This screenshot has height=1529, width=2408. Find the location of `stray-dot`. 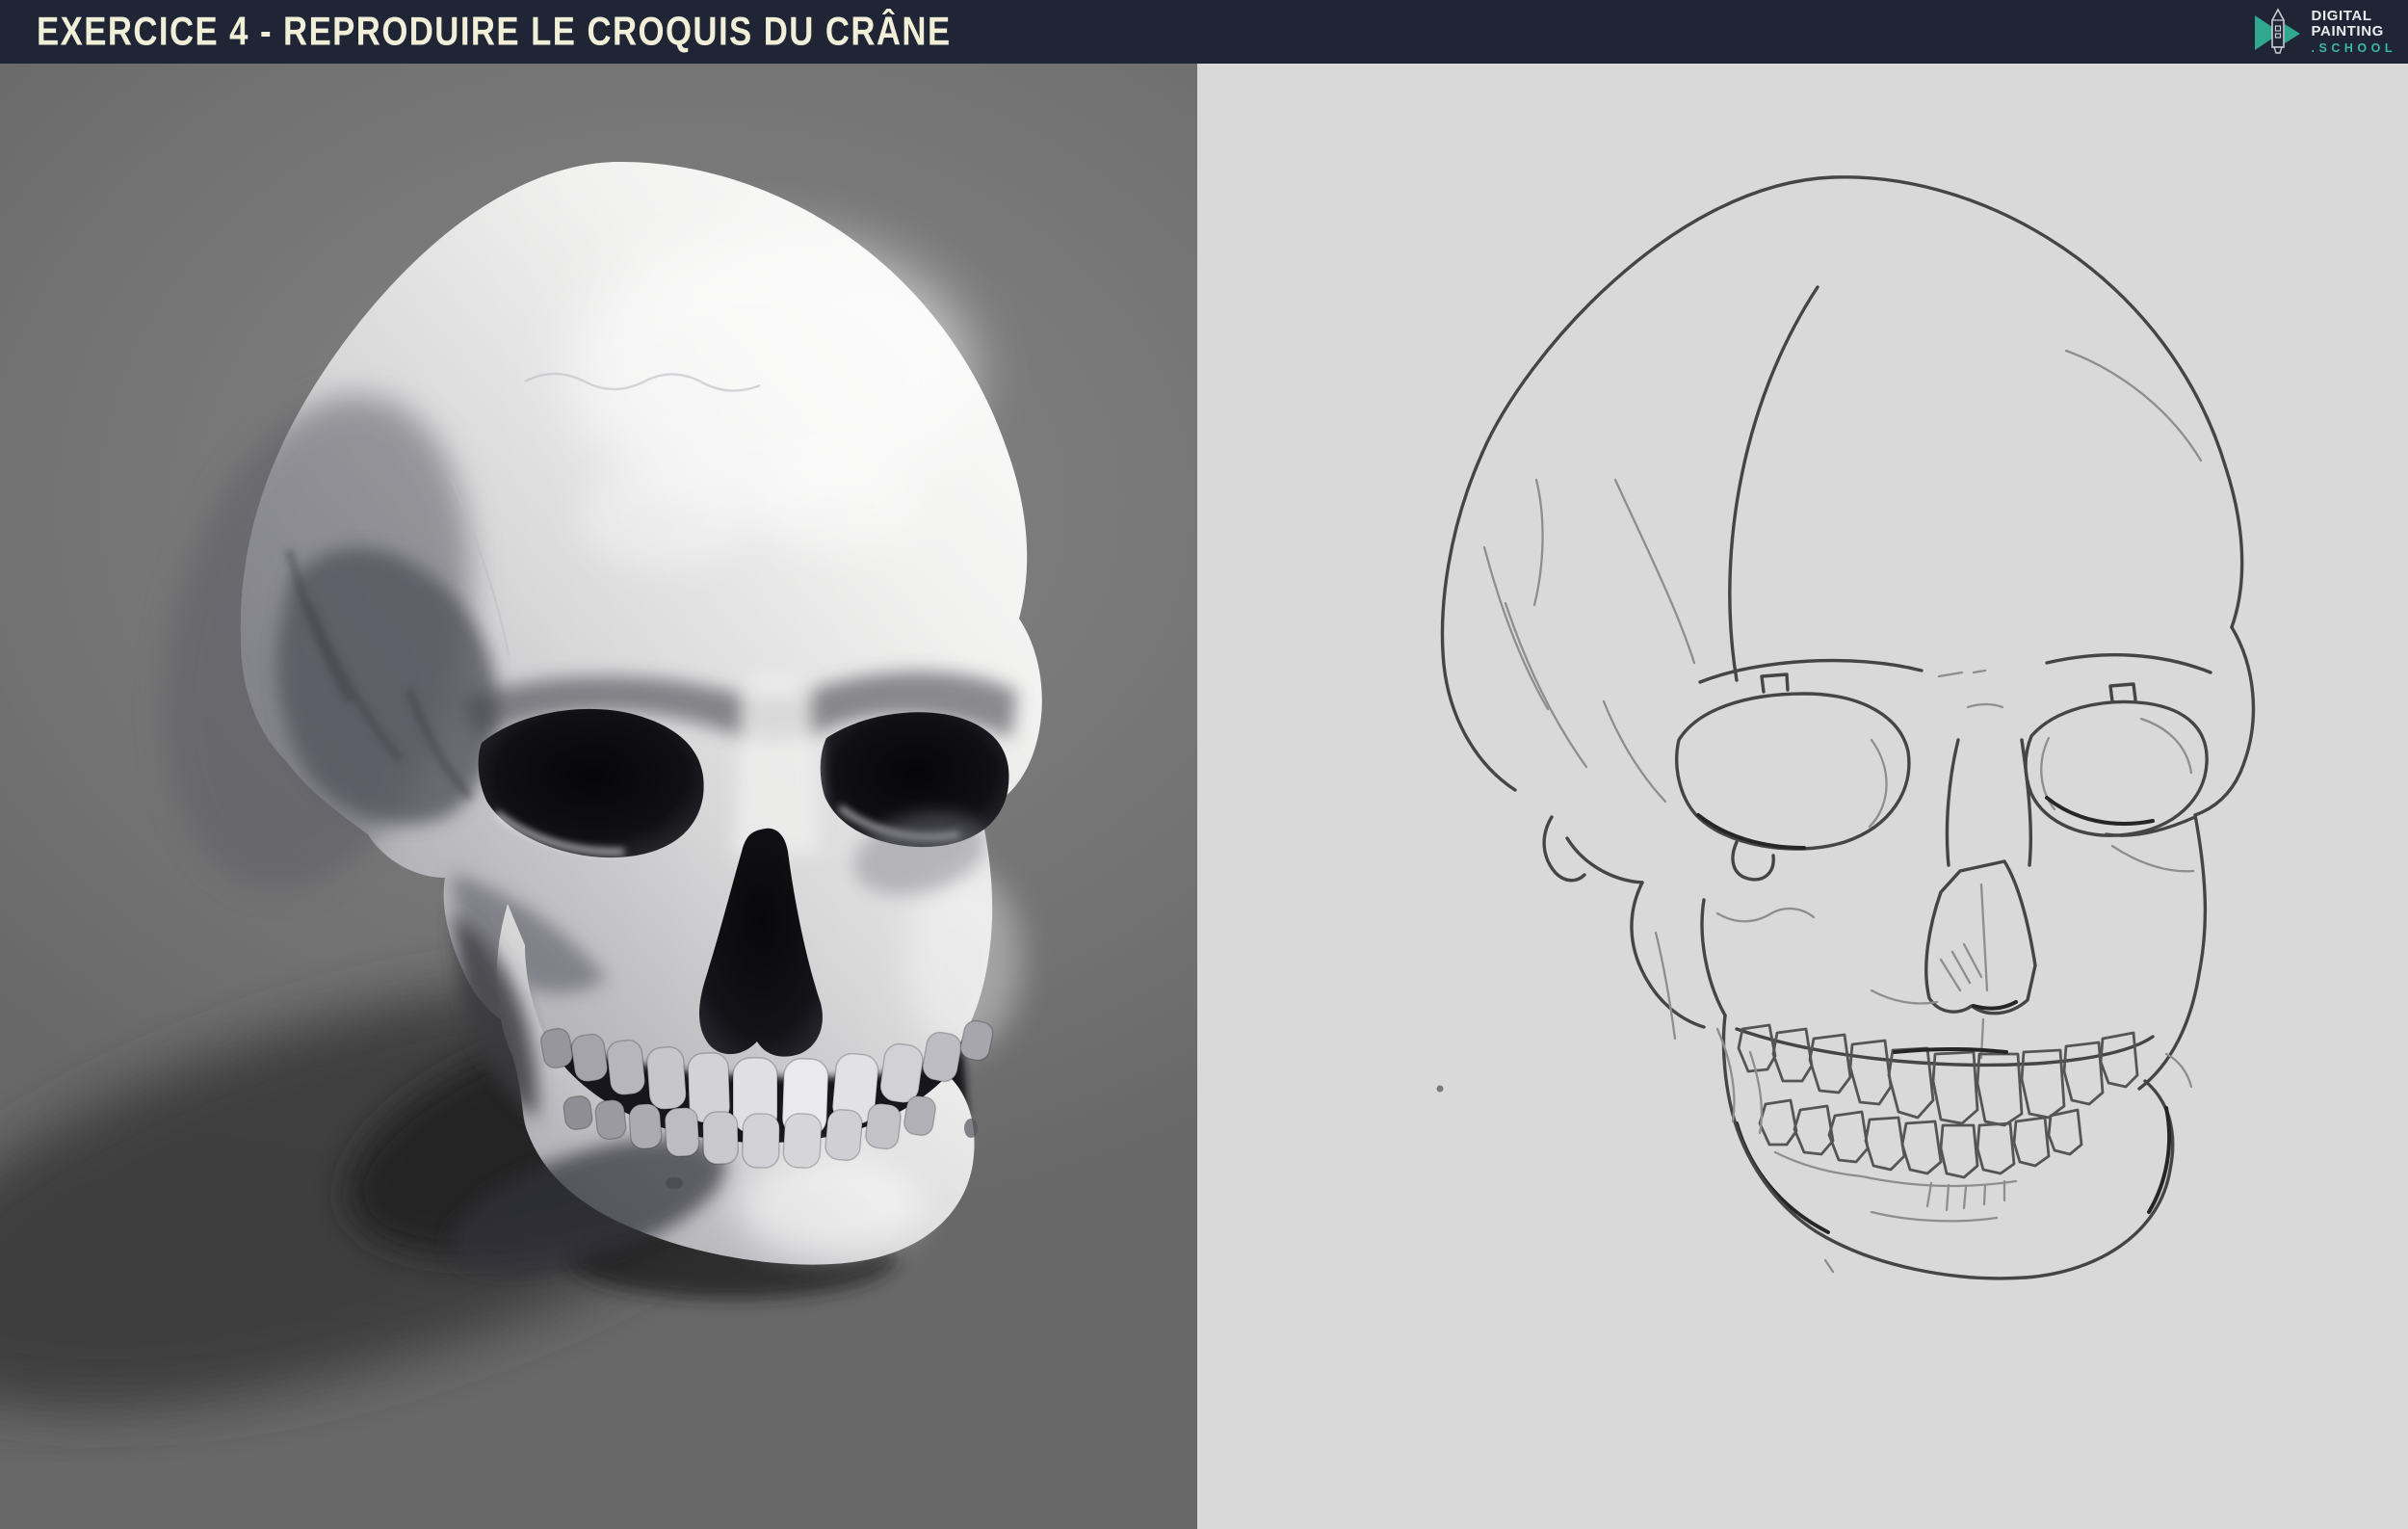

stray-dot is located at coordinates (1440, 1089).